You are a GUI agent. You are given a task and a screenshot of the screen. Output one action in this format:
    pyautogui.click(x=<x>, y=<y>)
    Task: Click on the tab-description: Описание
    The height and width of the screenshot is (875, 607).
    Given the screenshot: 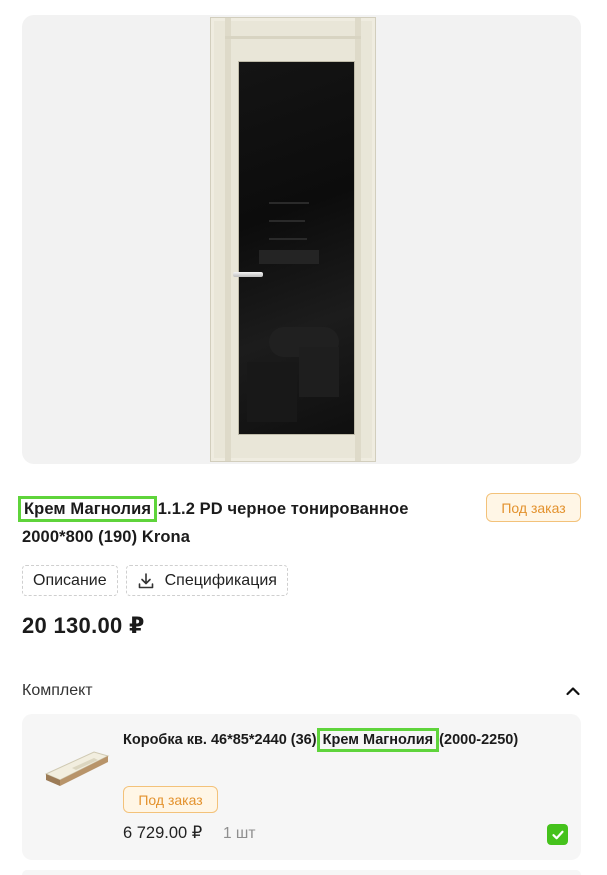 What is the action you would take?
    pyautogui.click(x=70, y=580)
    